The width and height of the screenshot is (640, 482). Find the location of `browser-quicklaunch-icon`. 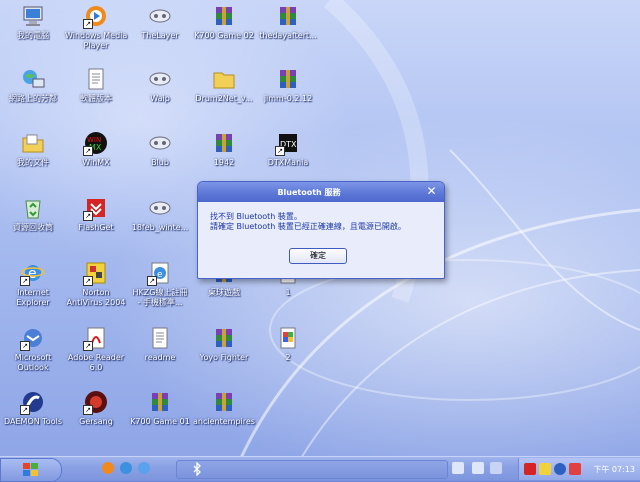

browser-quicklaunch-icon is located at coordinates (126, 468).